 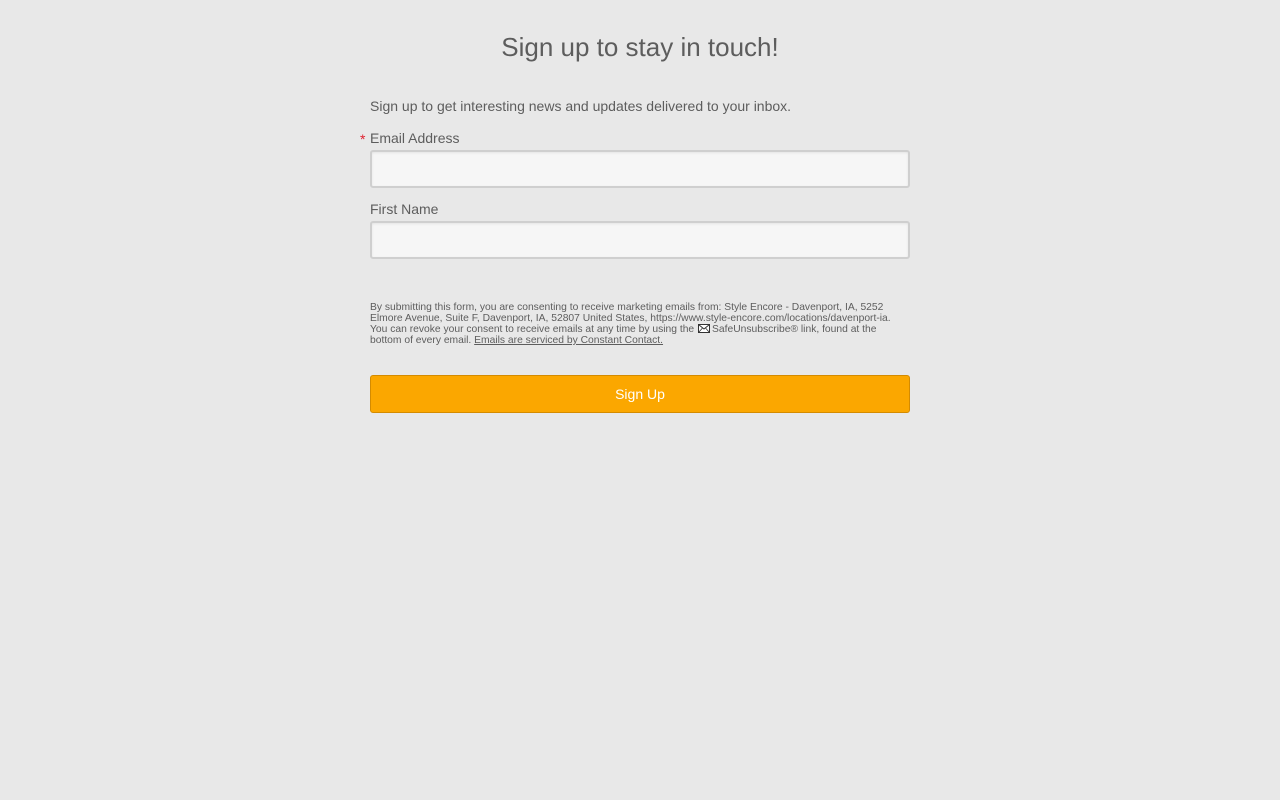 I want to click on email-input, so click(x=640, y=169).